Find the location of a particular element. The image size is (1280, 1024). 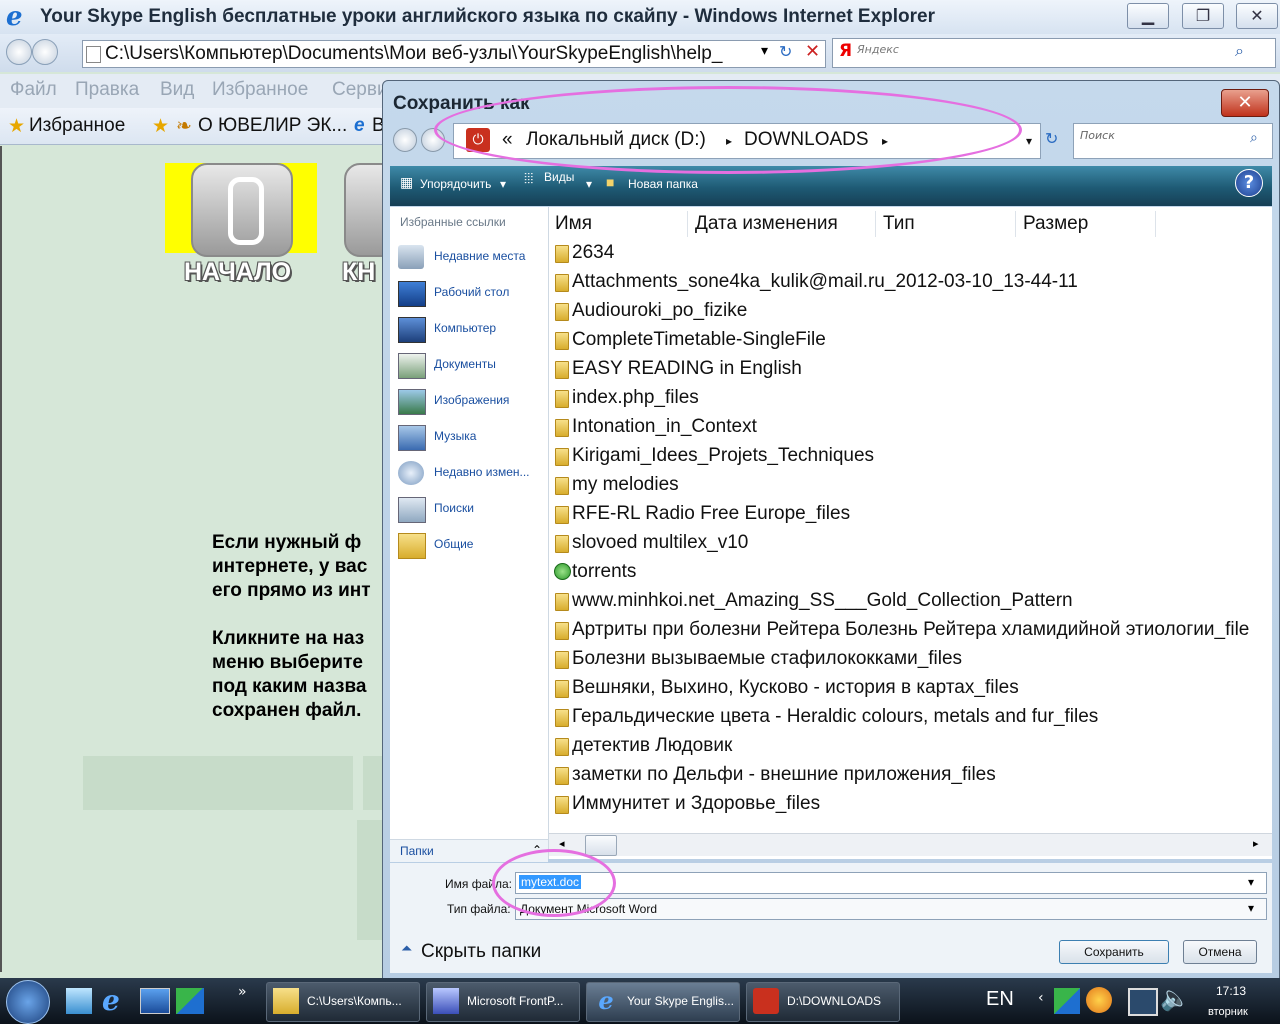

scrollbar-thumb is located at coordinates (601, 845).